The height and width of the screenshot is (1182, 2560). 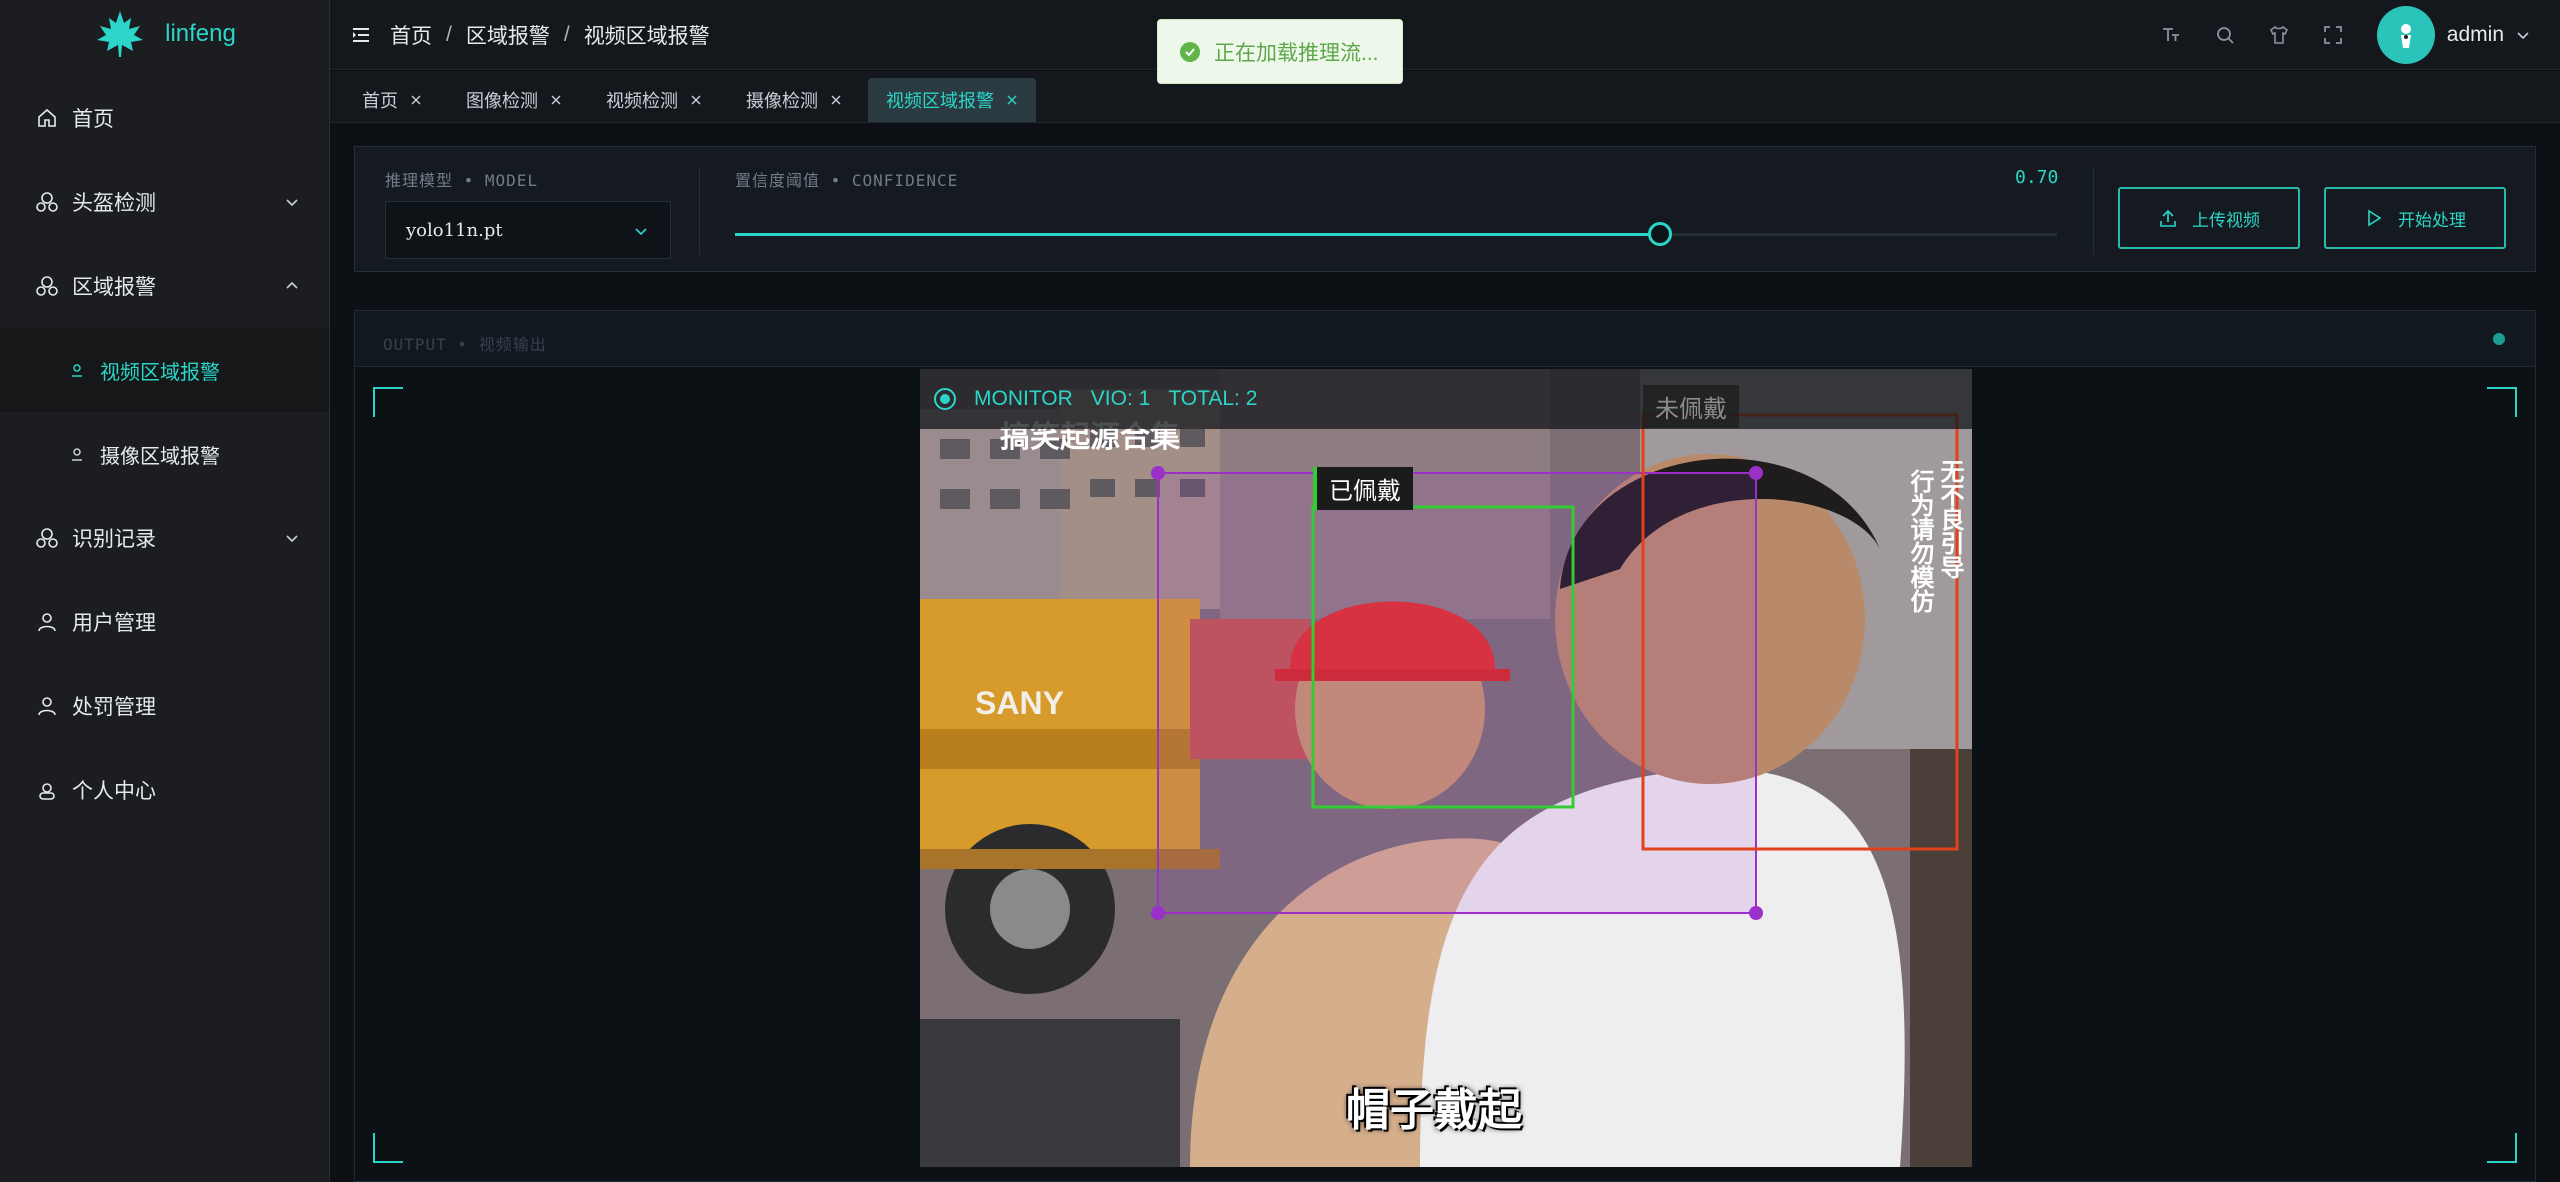 What do you see at coordinates (1434, 1110) in the screenshot?
I see `video-subtitle: 帽子戴起` at bounding box center [1434, 1110].